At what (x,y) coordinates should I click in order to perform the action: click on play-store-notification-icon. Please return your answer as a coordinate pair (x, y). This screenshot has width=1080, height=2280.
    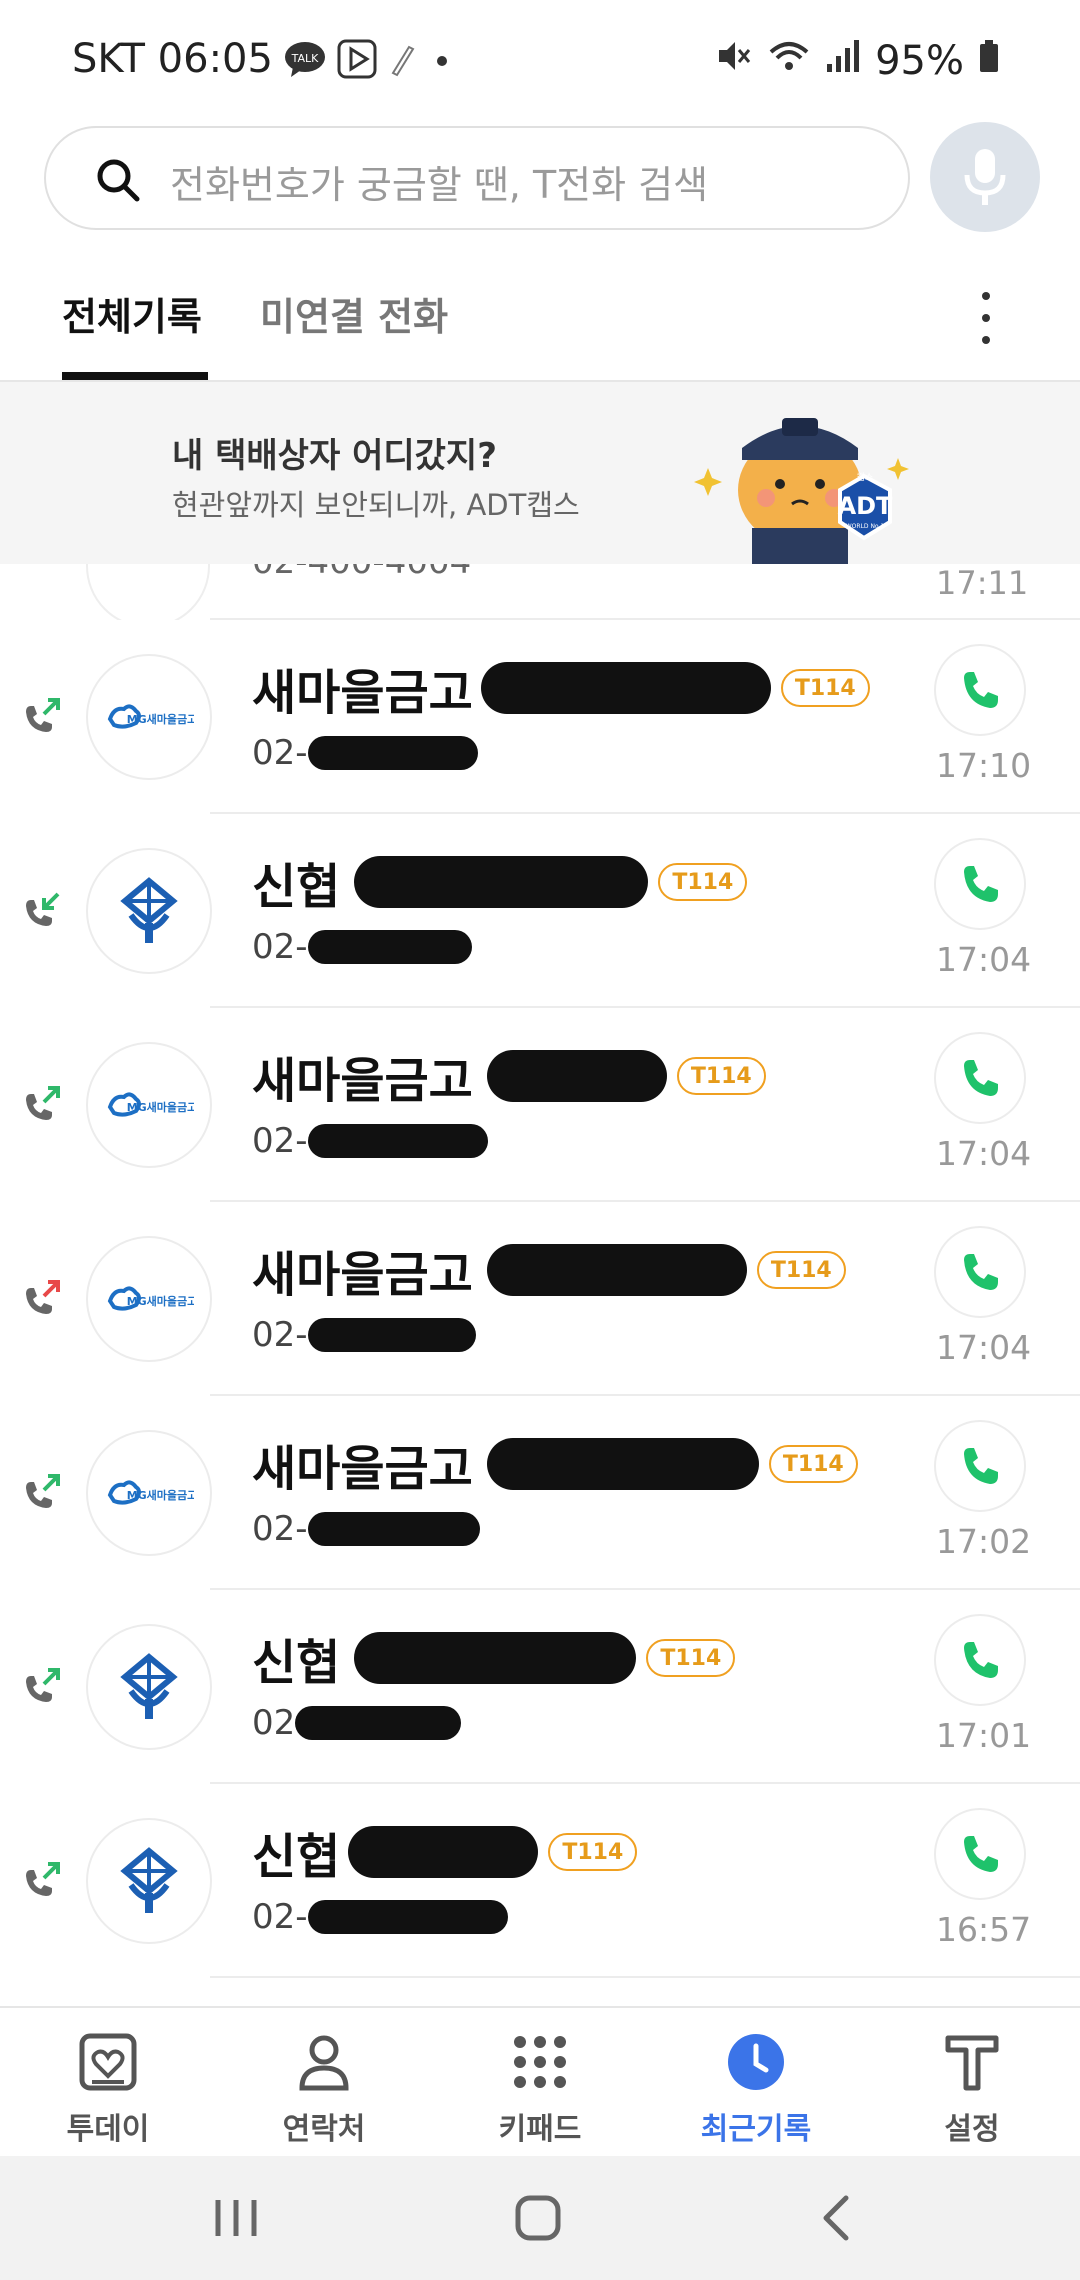
    Looking at the image, I should click on (357, 59).